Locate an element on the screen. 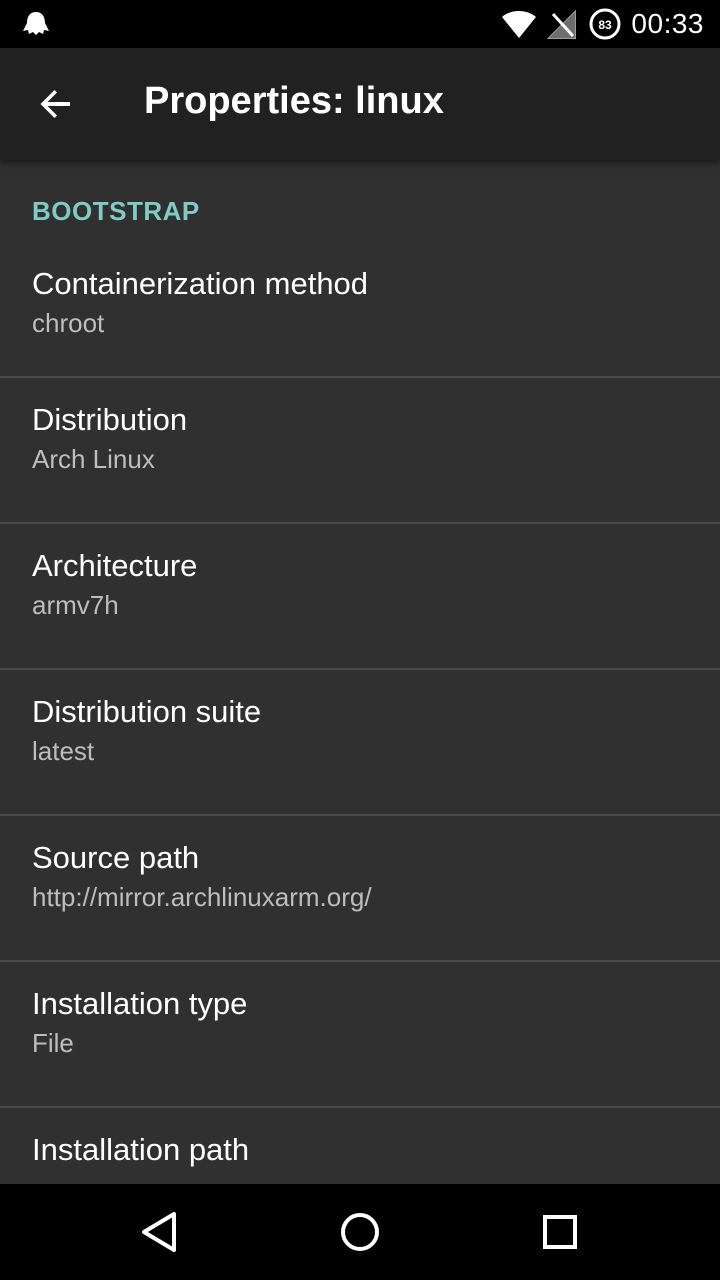 The image size is (720, 1280). wifi-icon is located at coordinates (519, 24).